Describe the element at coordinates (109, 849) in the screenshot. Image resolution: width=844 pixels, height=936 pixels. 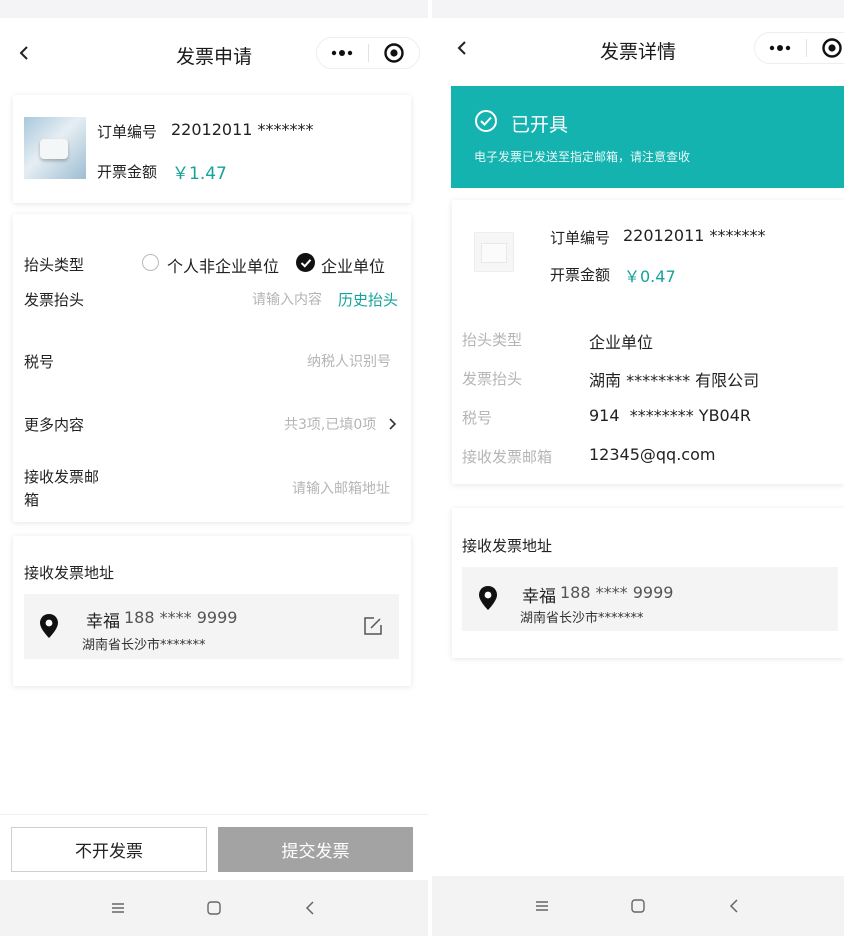
I see `no-invoice-button: 不开发票` at that location.